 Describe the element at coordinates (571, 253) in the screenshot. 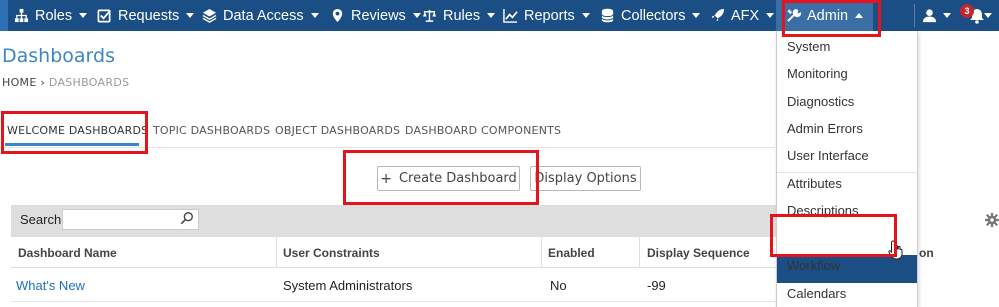

I see `column-header-enabled: Enabled` at that location.